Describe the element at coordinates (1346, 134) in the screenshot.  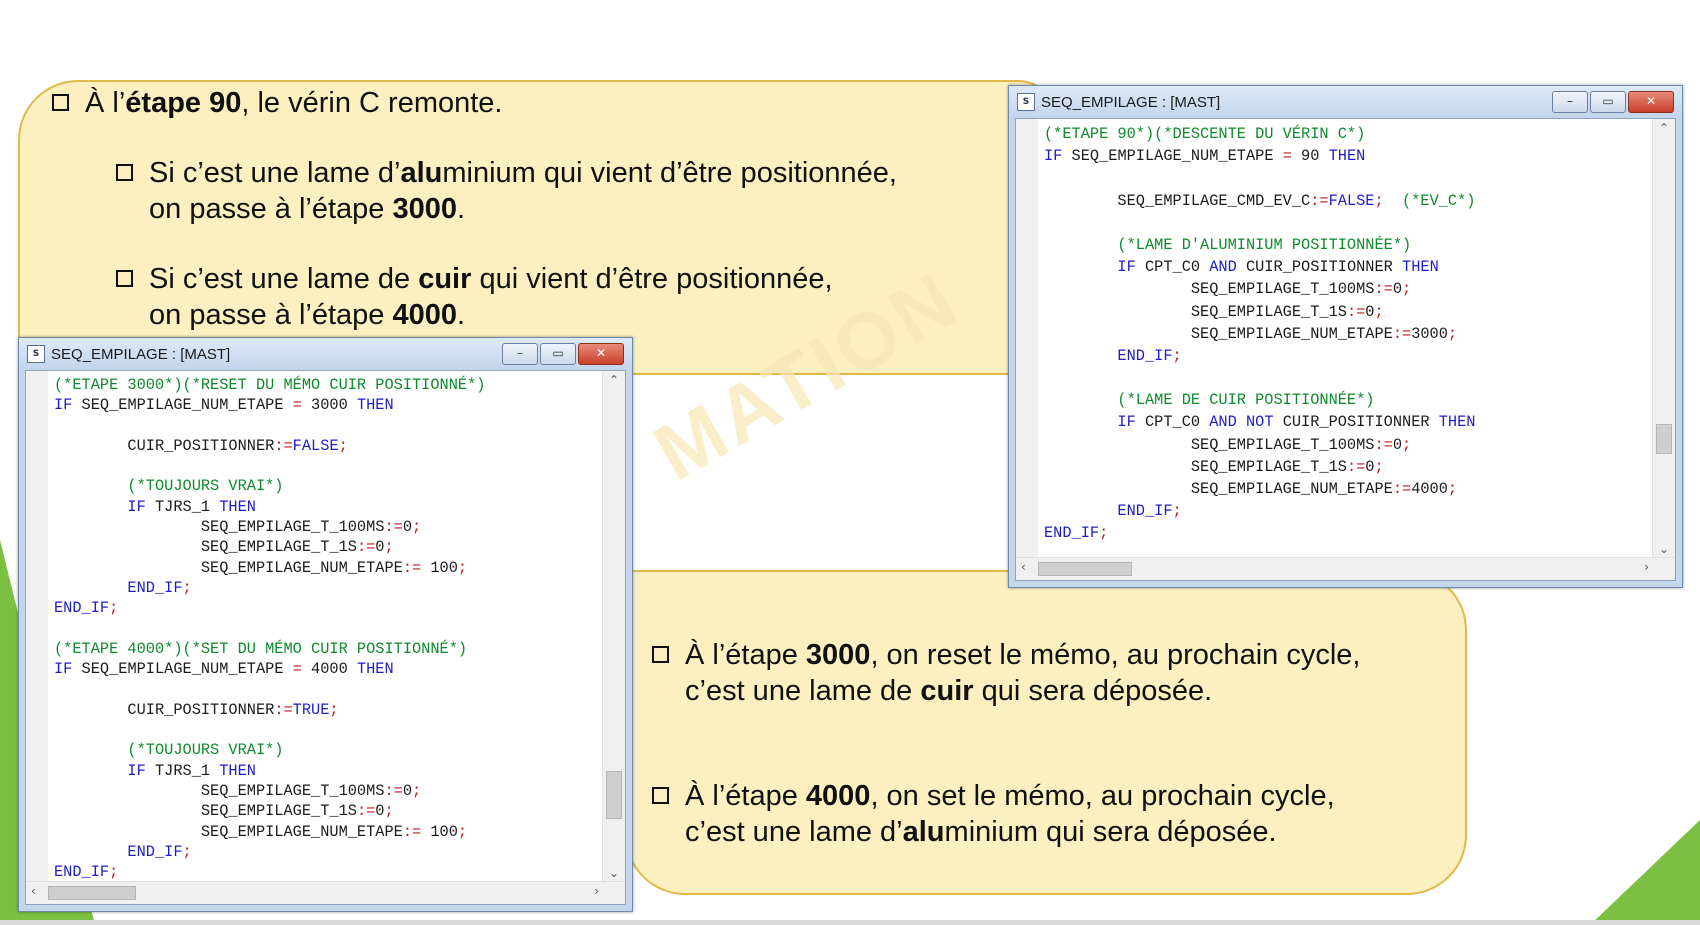
I see `code-line: (*ETAPE 90*)(*DESCENTE DU VÉRIN C*)` at that location.